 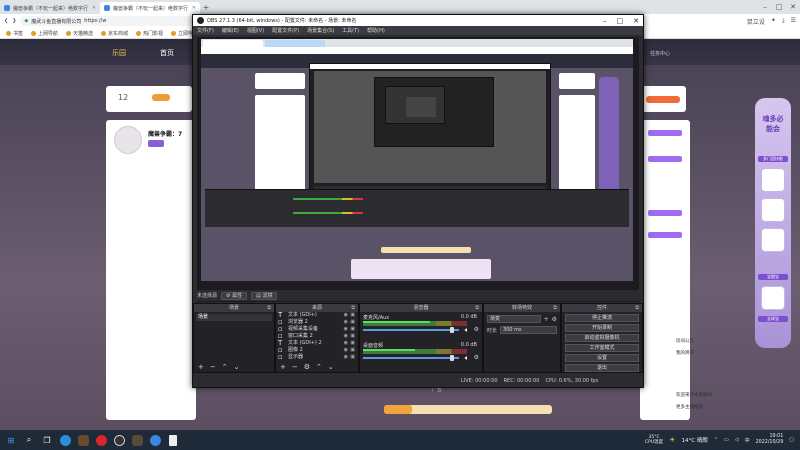 What do you see at coordinates (376, 30) in the screenshot?
I see `menu-help: 帮助(H)` at bounding box center [376, 30].